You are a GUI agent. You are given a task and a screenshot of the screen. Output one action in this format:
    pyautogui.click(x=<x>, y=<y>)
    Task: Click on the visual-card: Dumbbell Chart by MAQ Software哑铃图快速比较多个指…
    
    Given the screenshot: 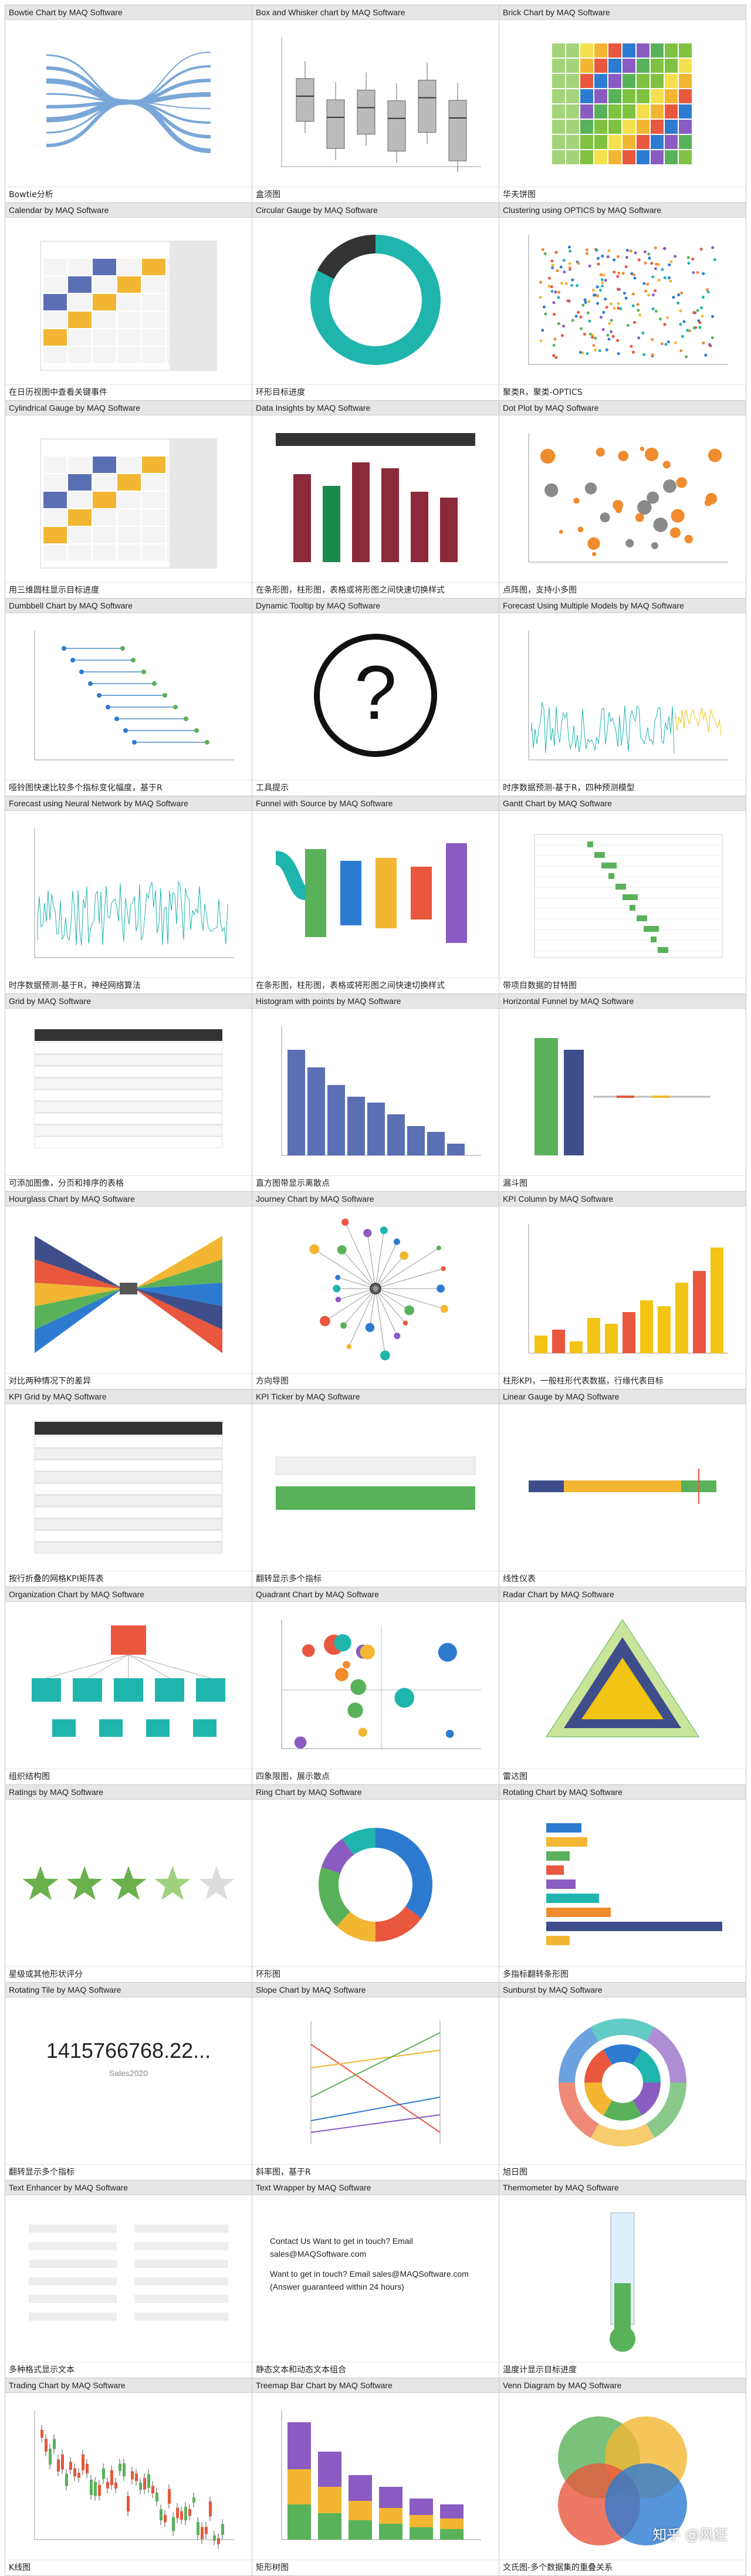 What is the action you would take?
    pyautogui.click(x=128, y=697)
    